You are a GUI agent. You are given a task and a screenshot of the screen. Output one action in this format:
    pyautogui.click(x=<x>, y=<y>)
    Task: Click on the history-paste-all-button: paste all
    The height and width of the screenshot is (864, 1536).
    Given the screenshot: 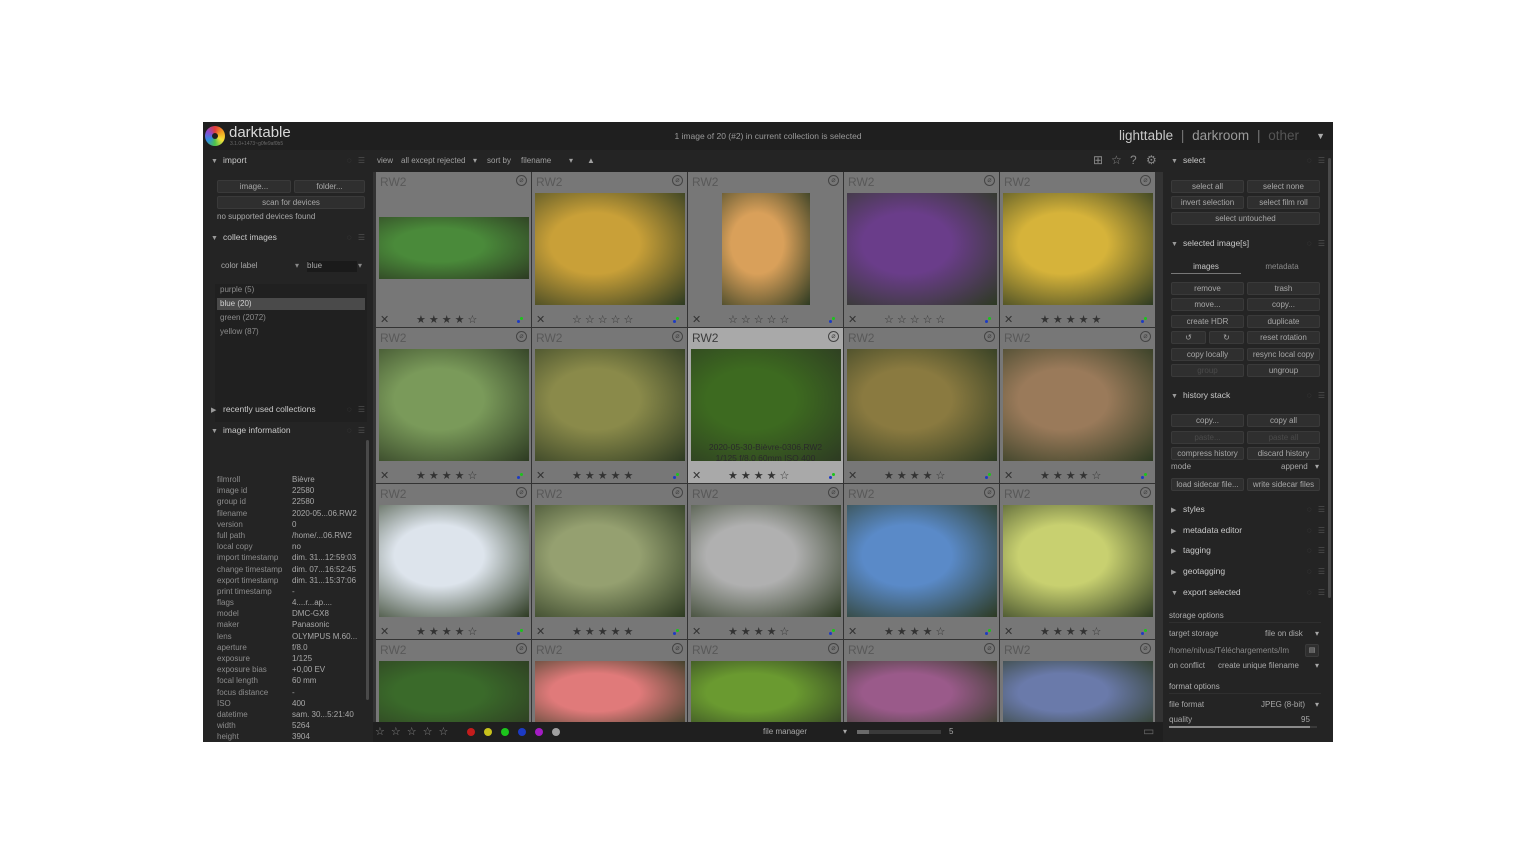 What is the action you would take?
    pyautogui.click(x=1283, y=437)
    